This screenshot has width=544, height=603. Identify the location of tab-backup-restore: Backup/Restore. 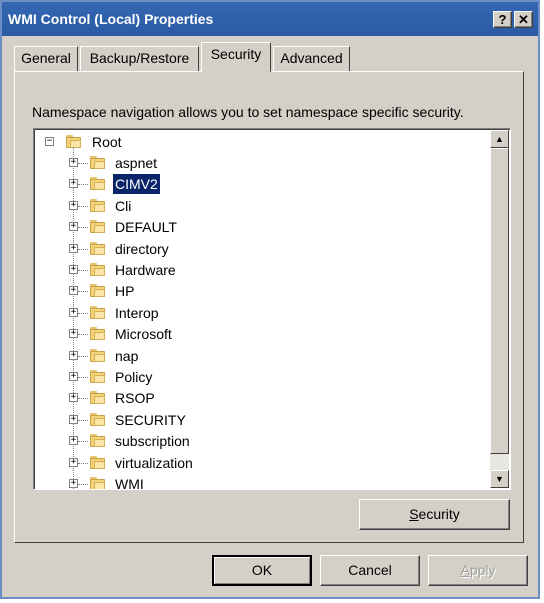
(139, 58).